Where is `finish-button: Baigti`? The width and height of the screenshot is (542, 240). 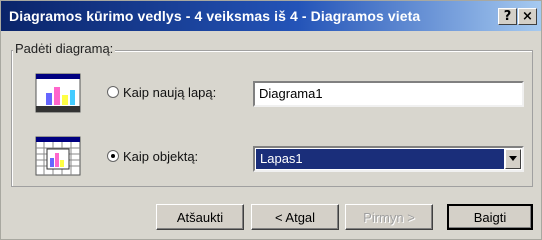
finish-button: Baigti is located at coordinates (490, 217).